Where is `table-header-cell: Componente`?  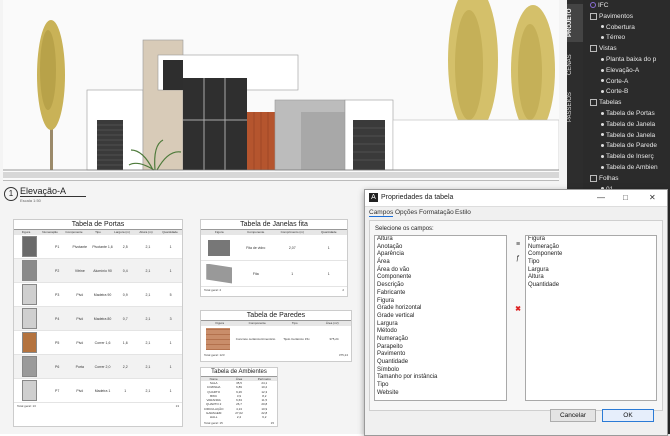
table-header-cell: Componente is located at coordinates (257, 323).